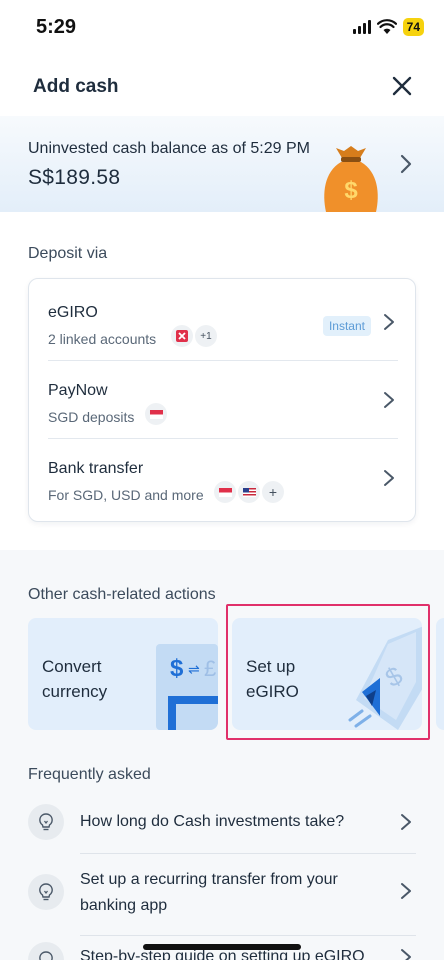  What do you see at coordinates (75, 679) in the screenshot?
I see `action-card-label: Convert currency` at bounding box center [75, 679].